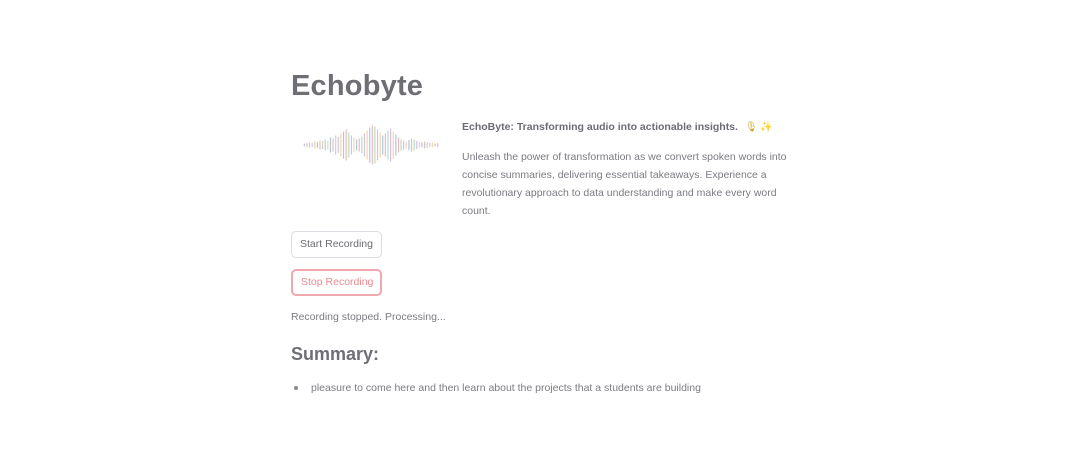  What do you see at coordinates (758, 127) in the screenshot?
I see `microphone-sparkles-icon: 🎙 ✨` at bounding box center [758, 127].